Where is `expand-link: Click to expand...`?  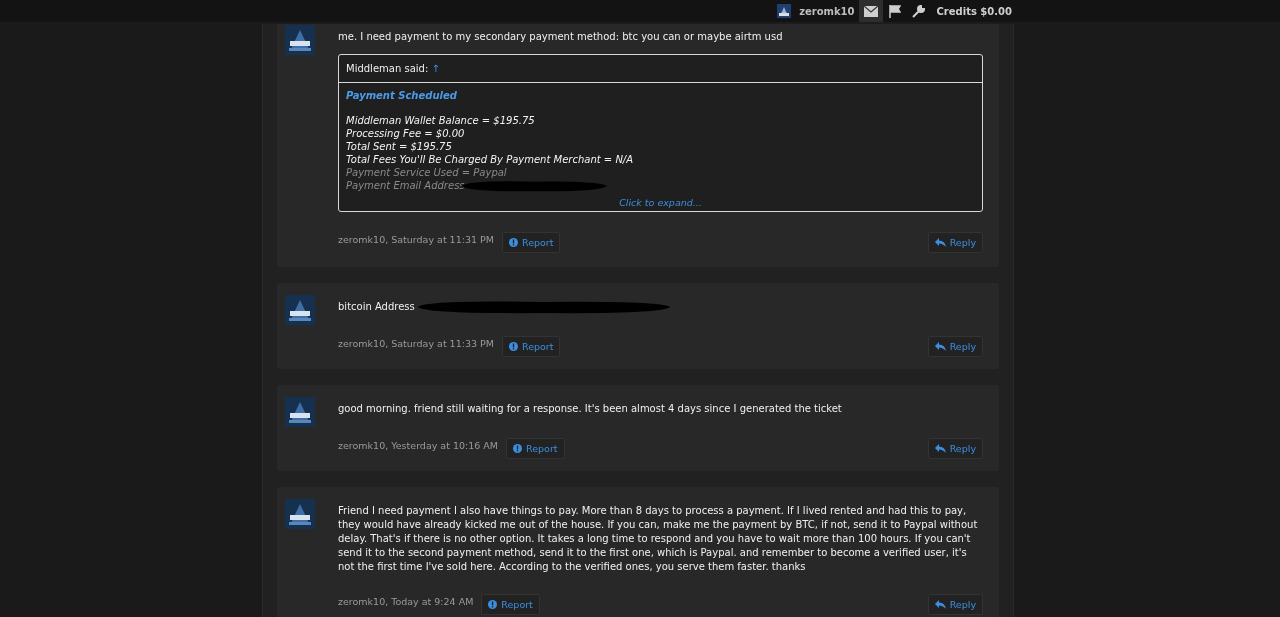 expand-link: Click to expand... is located at coordinates (660, 202).